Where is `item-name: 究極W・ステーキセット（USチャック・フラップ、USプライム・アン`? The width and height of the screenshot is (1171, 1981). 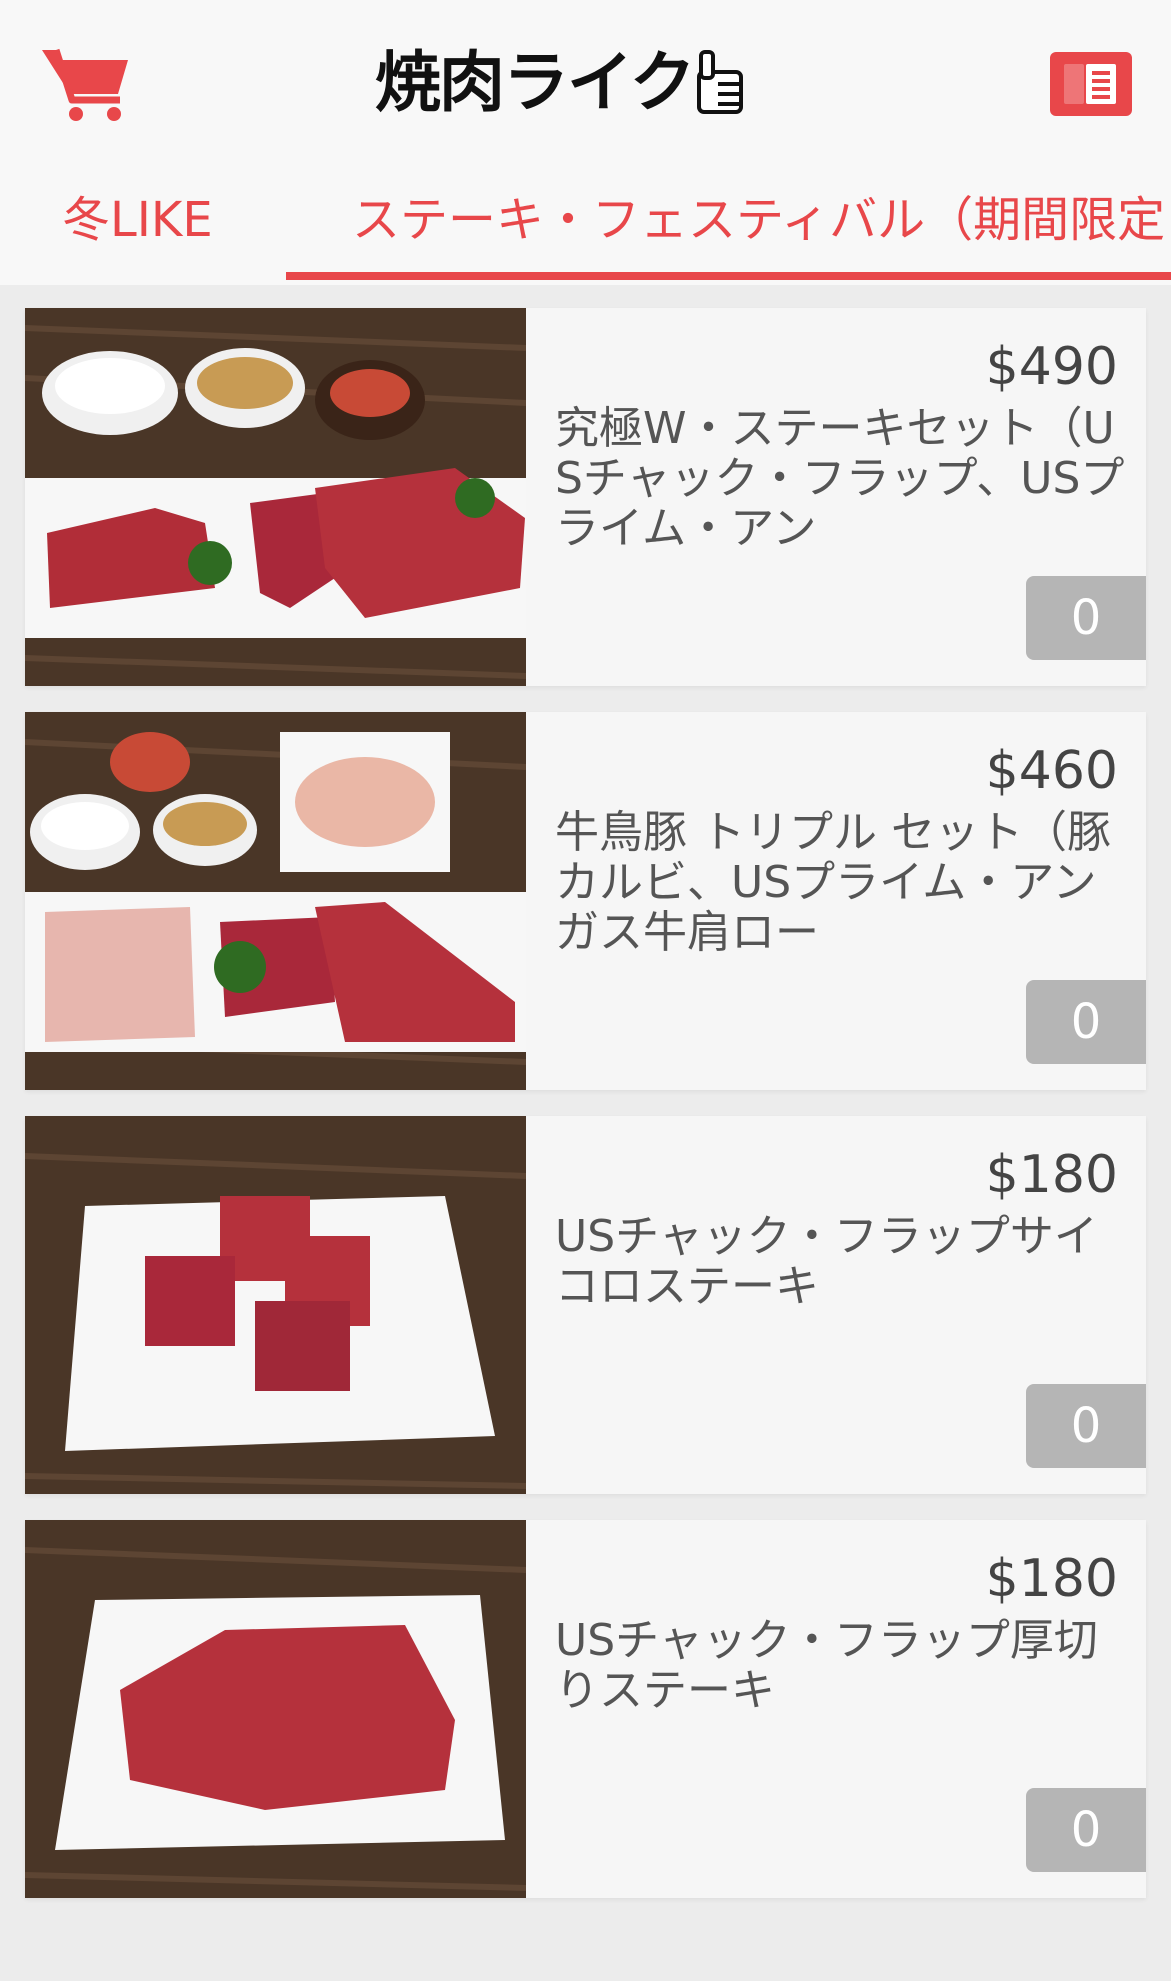 item-name: 究極W・ステーキセット（USチャック・フラップ、USプライム・アン is located at coordinates (840, 479).